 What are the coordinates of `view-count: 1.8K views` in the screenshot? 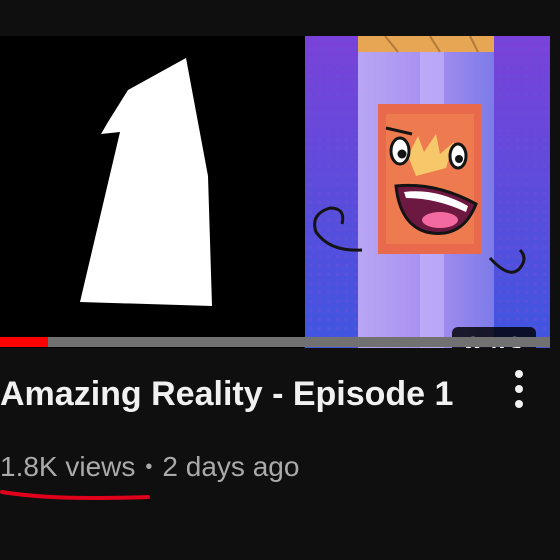 It's located at (68, 466).